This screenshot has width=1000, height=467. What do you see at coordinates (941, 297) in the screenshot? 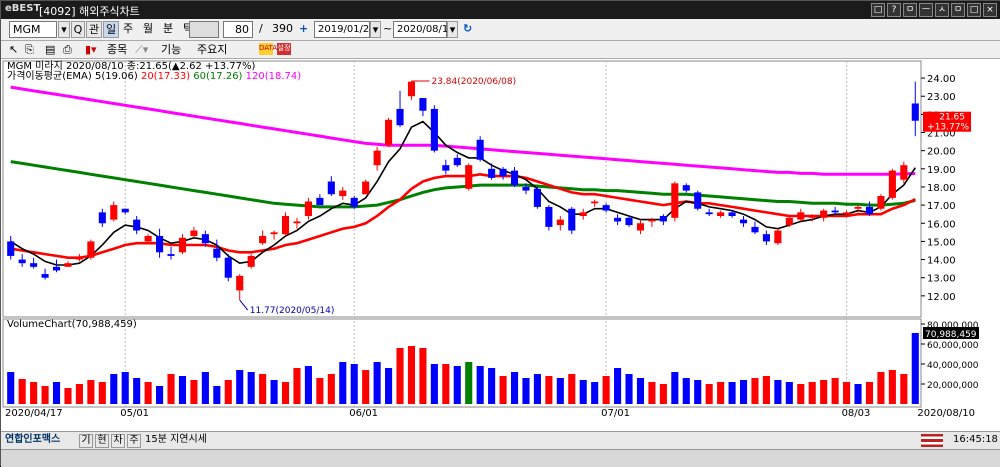
I see `price-tick-label: 12.00` at bounding box center [941, 297].